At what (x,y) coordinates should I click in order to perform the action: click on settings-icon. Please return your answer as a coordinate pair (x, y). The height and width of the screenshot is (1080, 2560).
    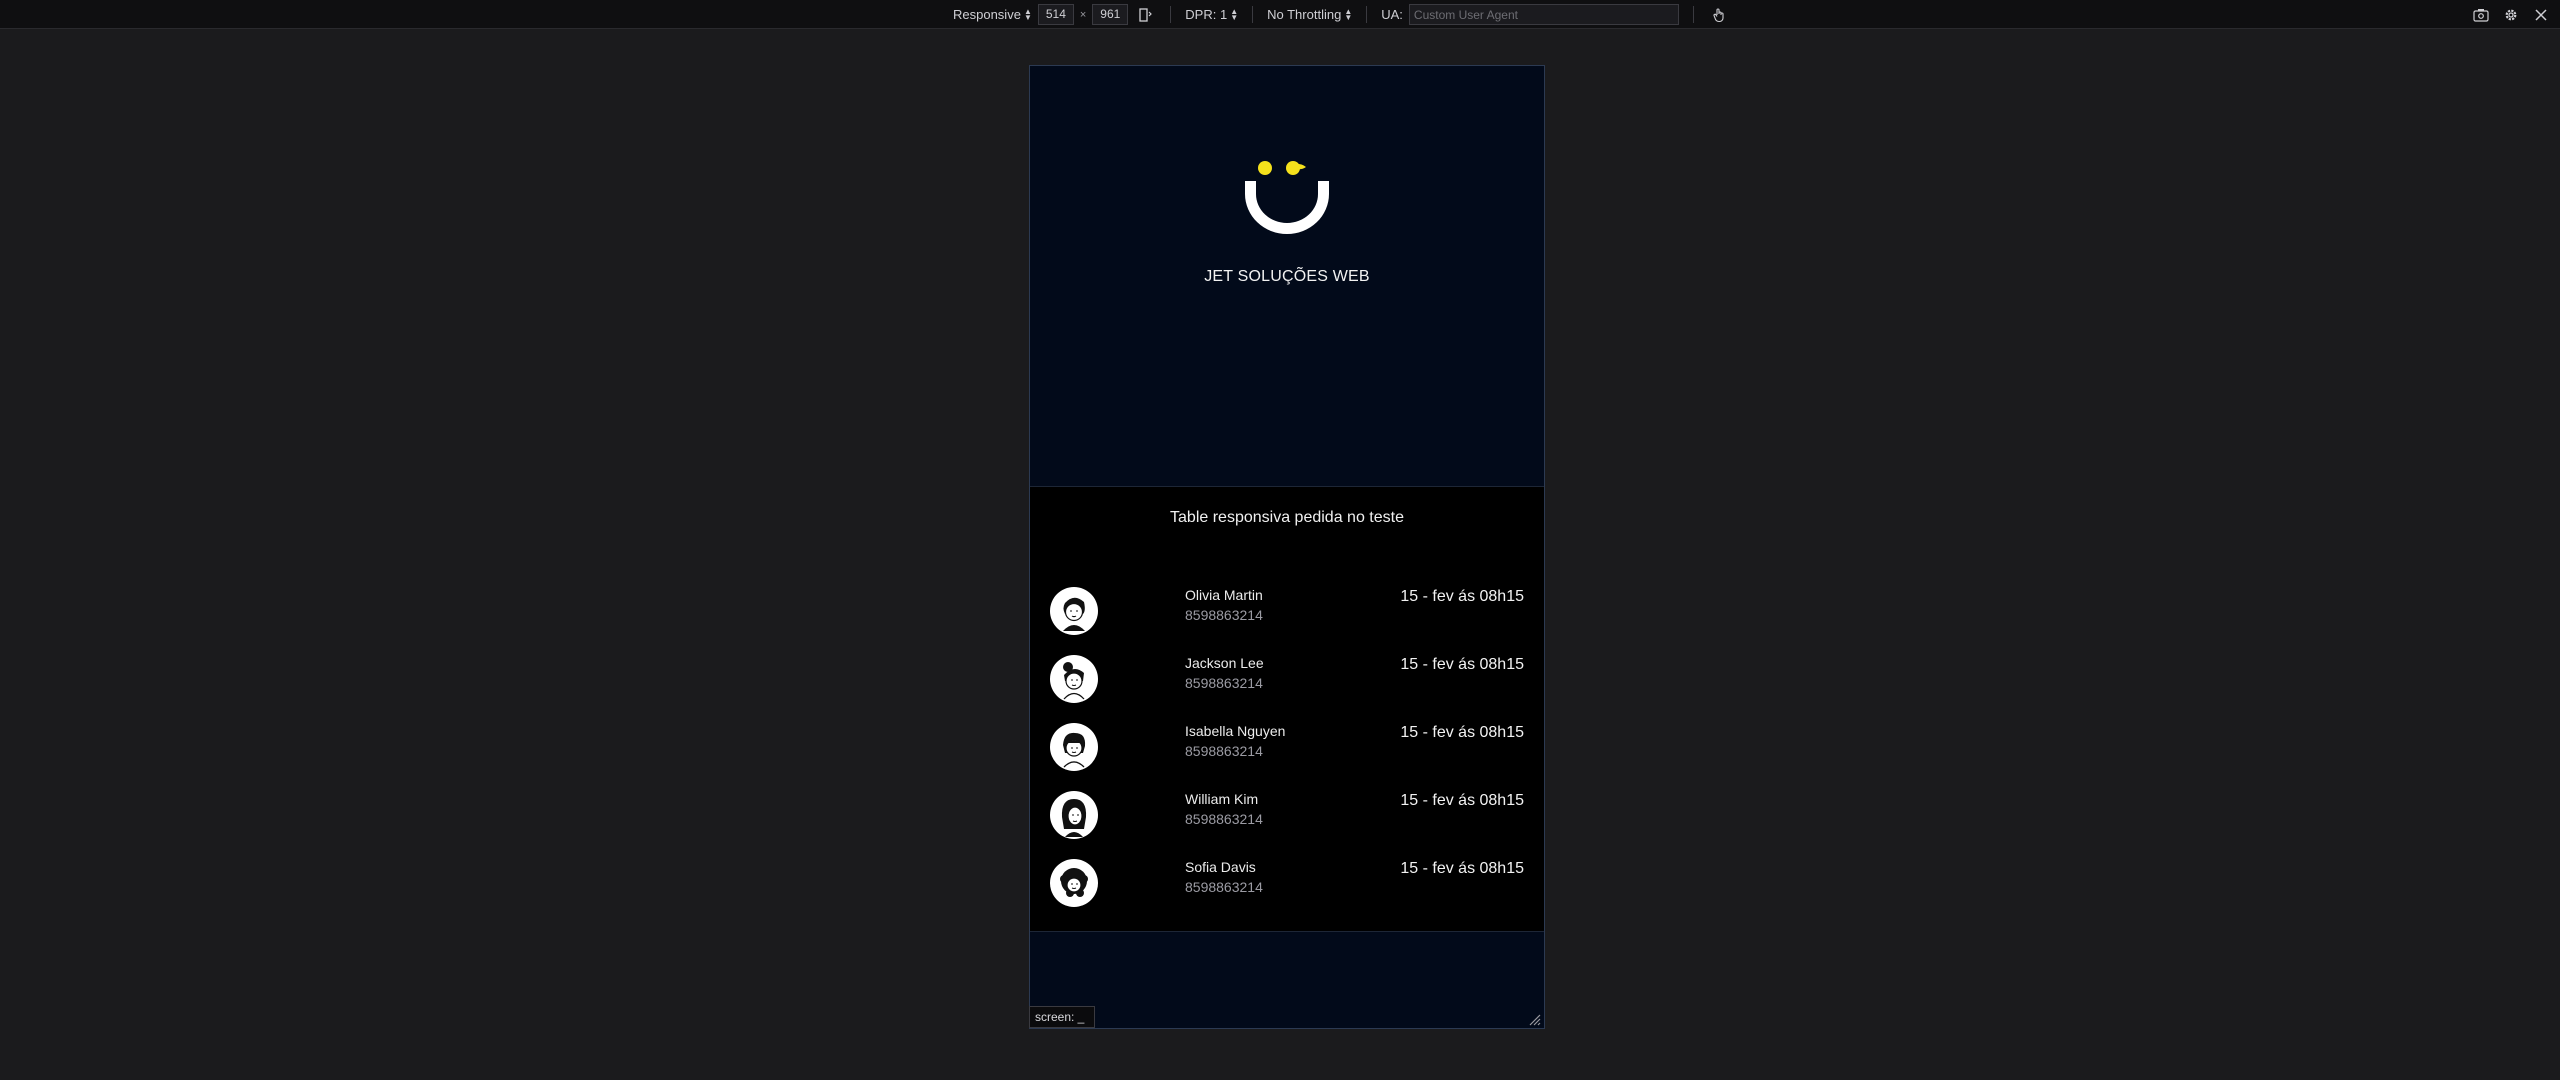
    Looking at the image, I should click on (2511, 15).